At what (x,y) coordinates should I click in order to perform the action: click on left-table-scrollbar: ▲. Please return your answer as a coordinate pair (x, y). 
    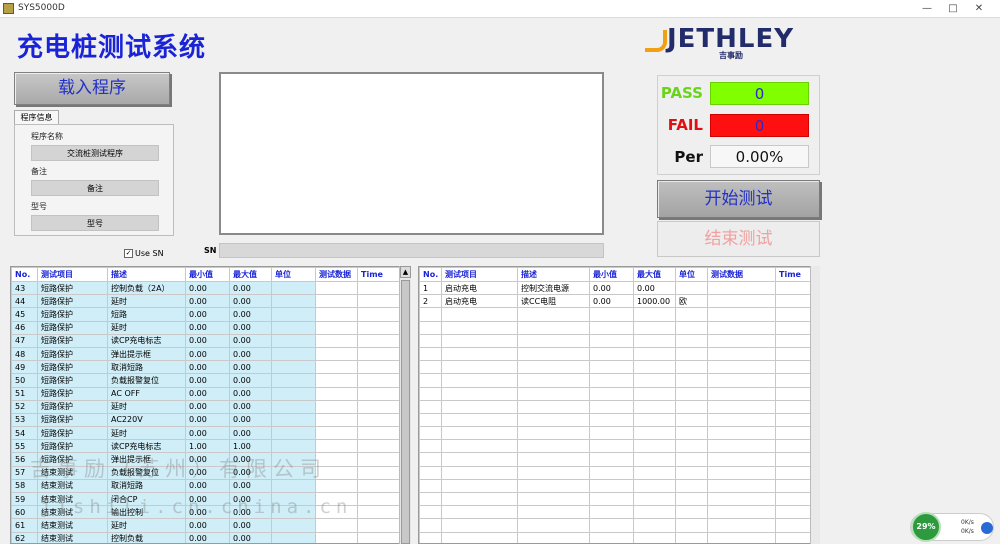
    Looking at the image, I should click on (405, 405).